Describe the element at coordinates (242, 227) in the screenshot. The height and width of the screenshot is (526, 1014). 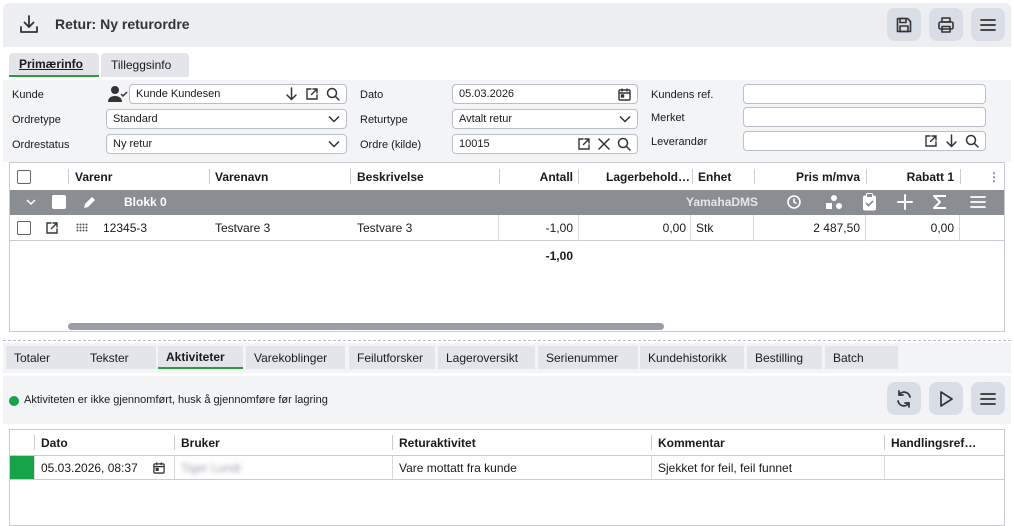
I see `cell-varenavn: Testvare 3` at that location.